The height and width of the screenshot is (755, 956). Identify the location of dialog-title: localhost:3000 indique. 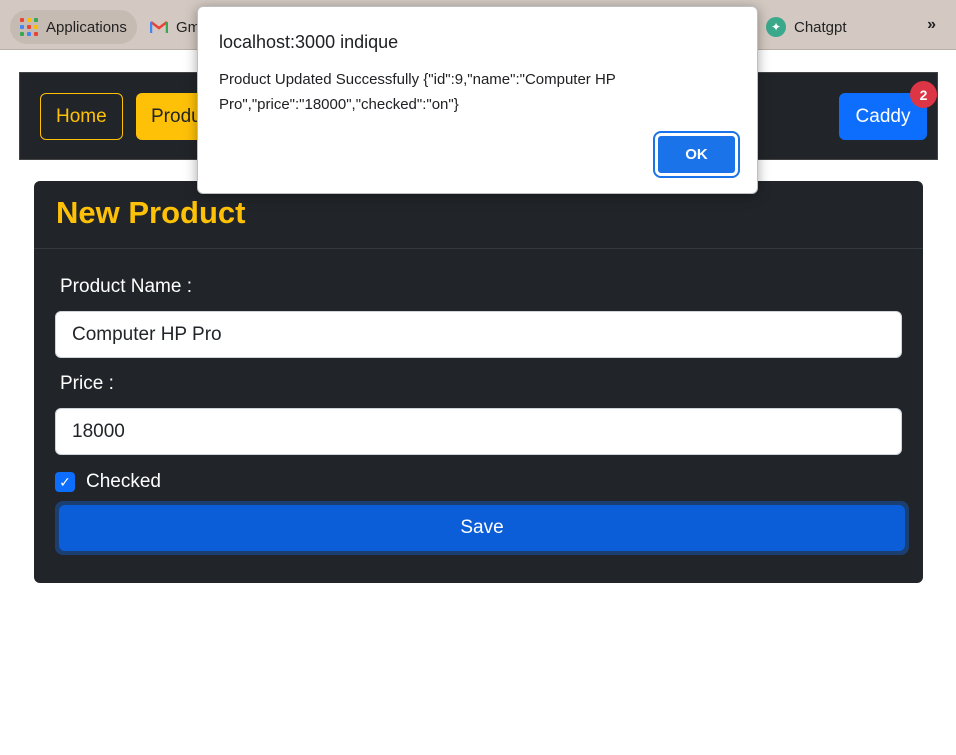
(309, 42).